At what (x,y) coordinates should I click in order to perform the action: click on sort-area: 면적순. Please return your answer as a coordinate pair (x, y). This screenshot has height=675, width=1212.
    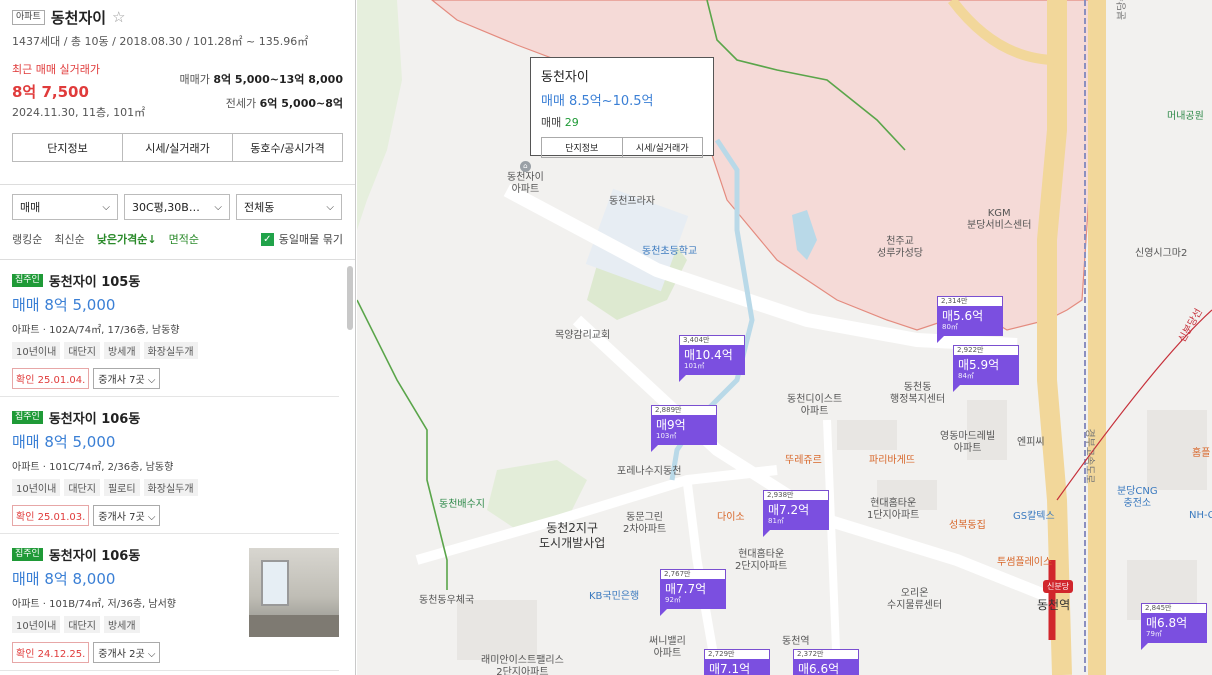
    Looking at the image, I should click on (184, 239).